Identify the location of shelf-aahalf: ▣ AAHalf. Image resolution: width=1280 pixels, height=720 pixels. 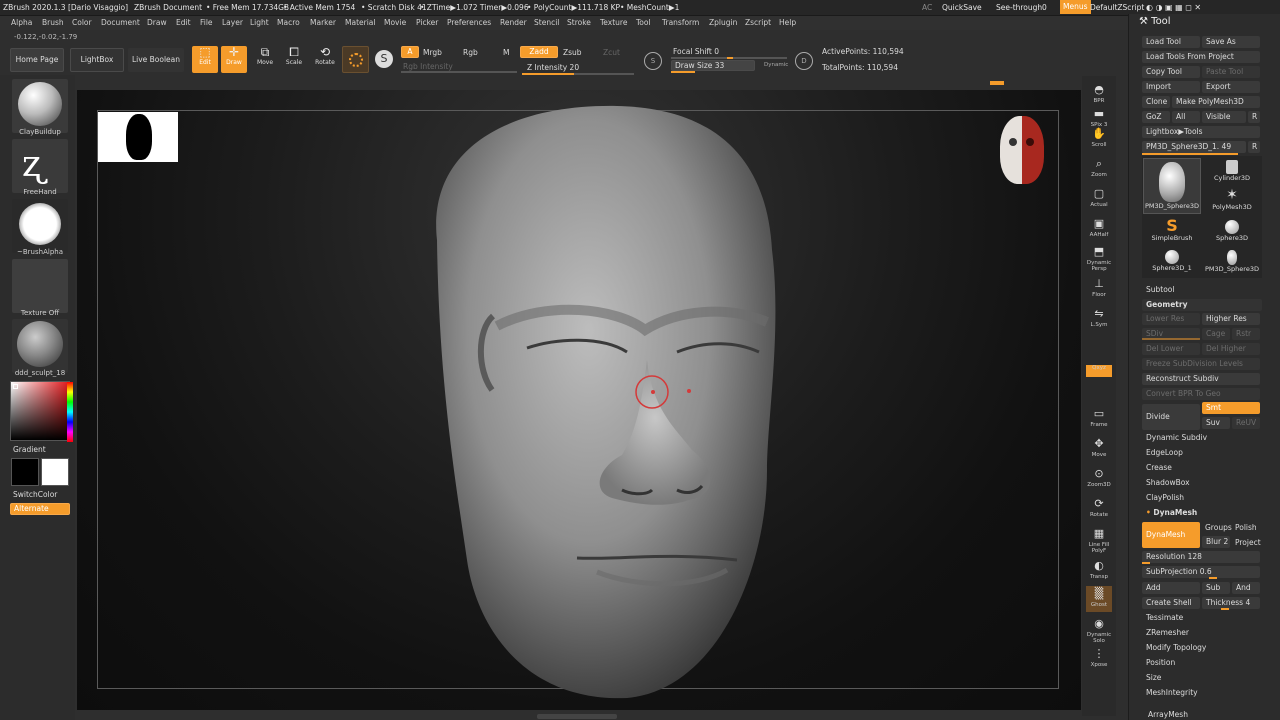
(1099, 229).